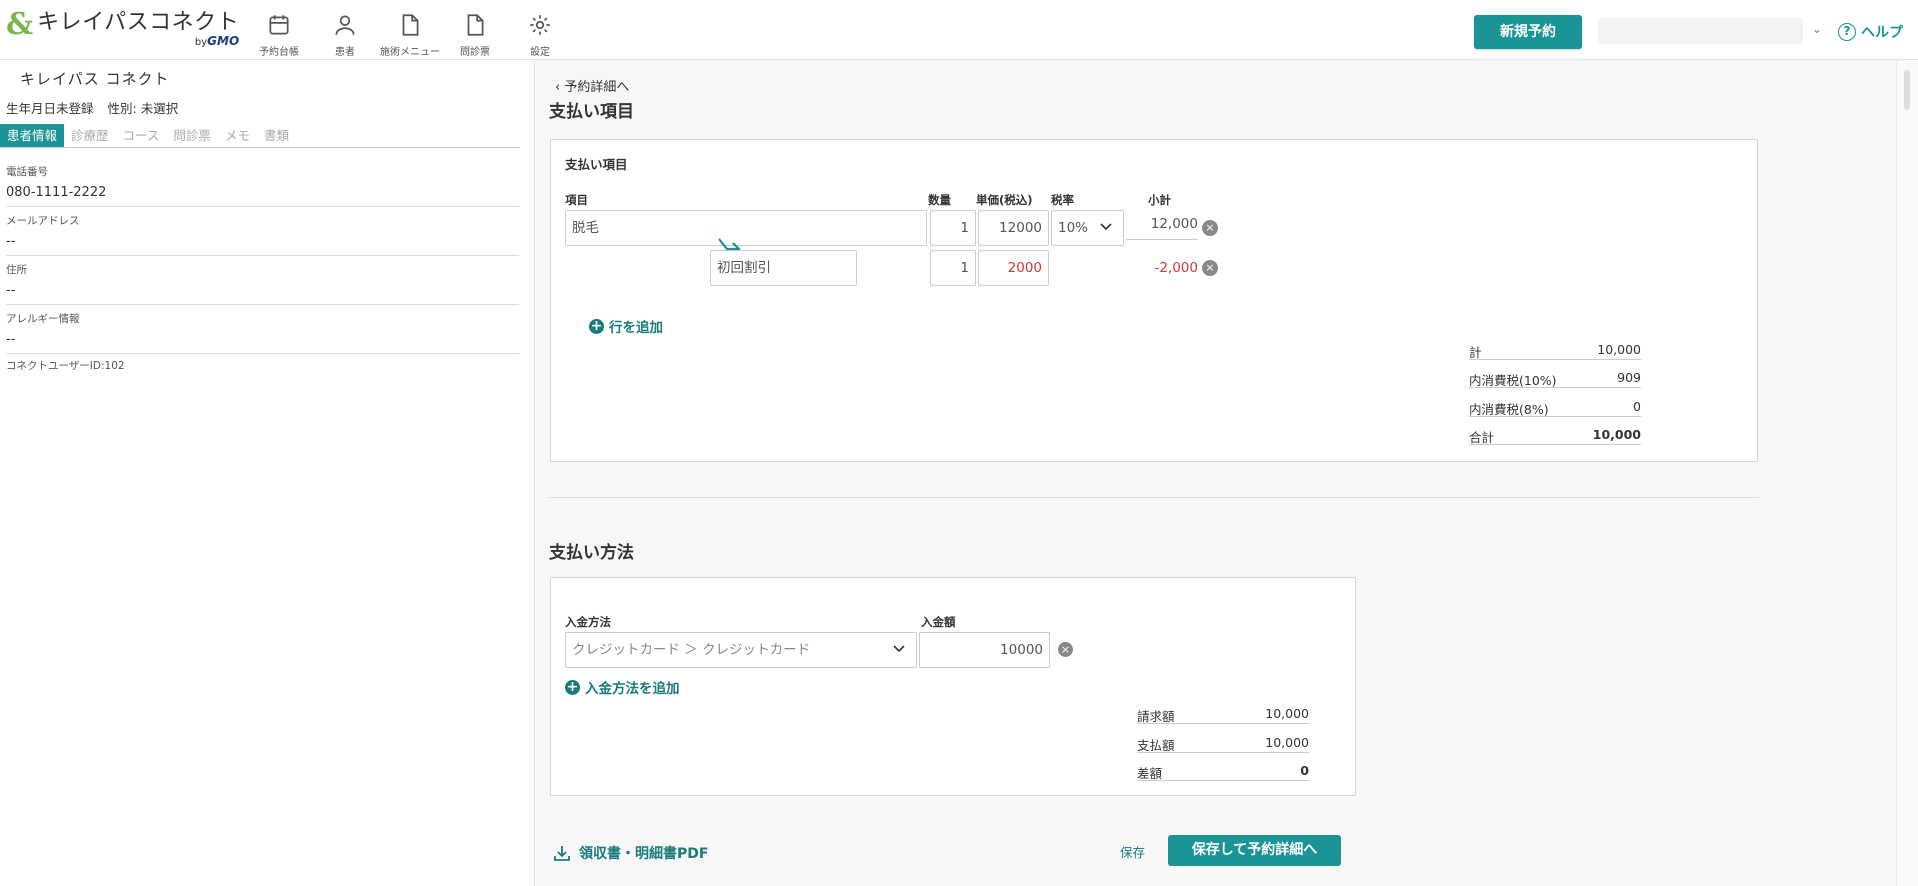 The image size is (1918, 886). What do you see at coordinates (65, 366) in the screenshot?
I see `connect-user-id: コネクトユーザーID:102` at bounding box center [65, 366].